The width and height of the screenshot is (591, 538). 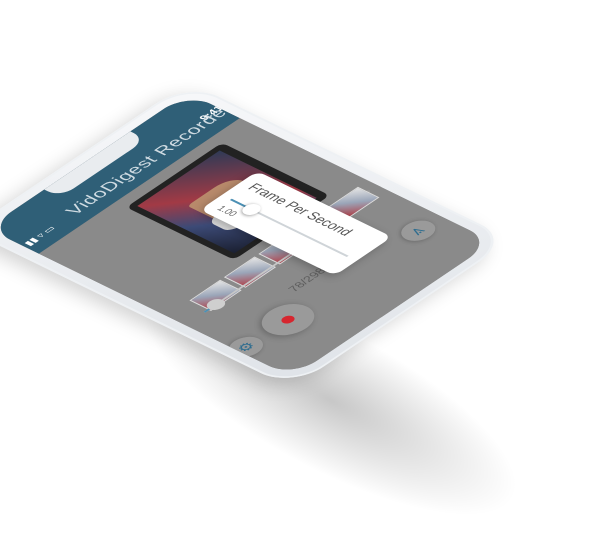 What do you see at coordinates (227, 211) in the screenshot?
I see `fps-value: 1.00` at bounding box center [227, 211].